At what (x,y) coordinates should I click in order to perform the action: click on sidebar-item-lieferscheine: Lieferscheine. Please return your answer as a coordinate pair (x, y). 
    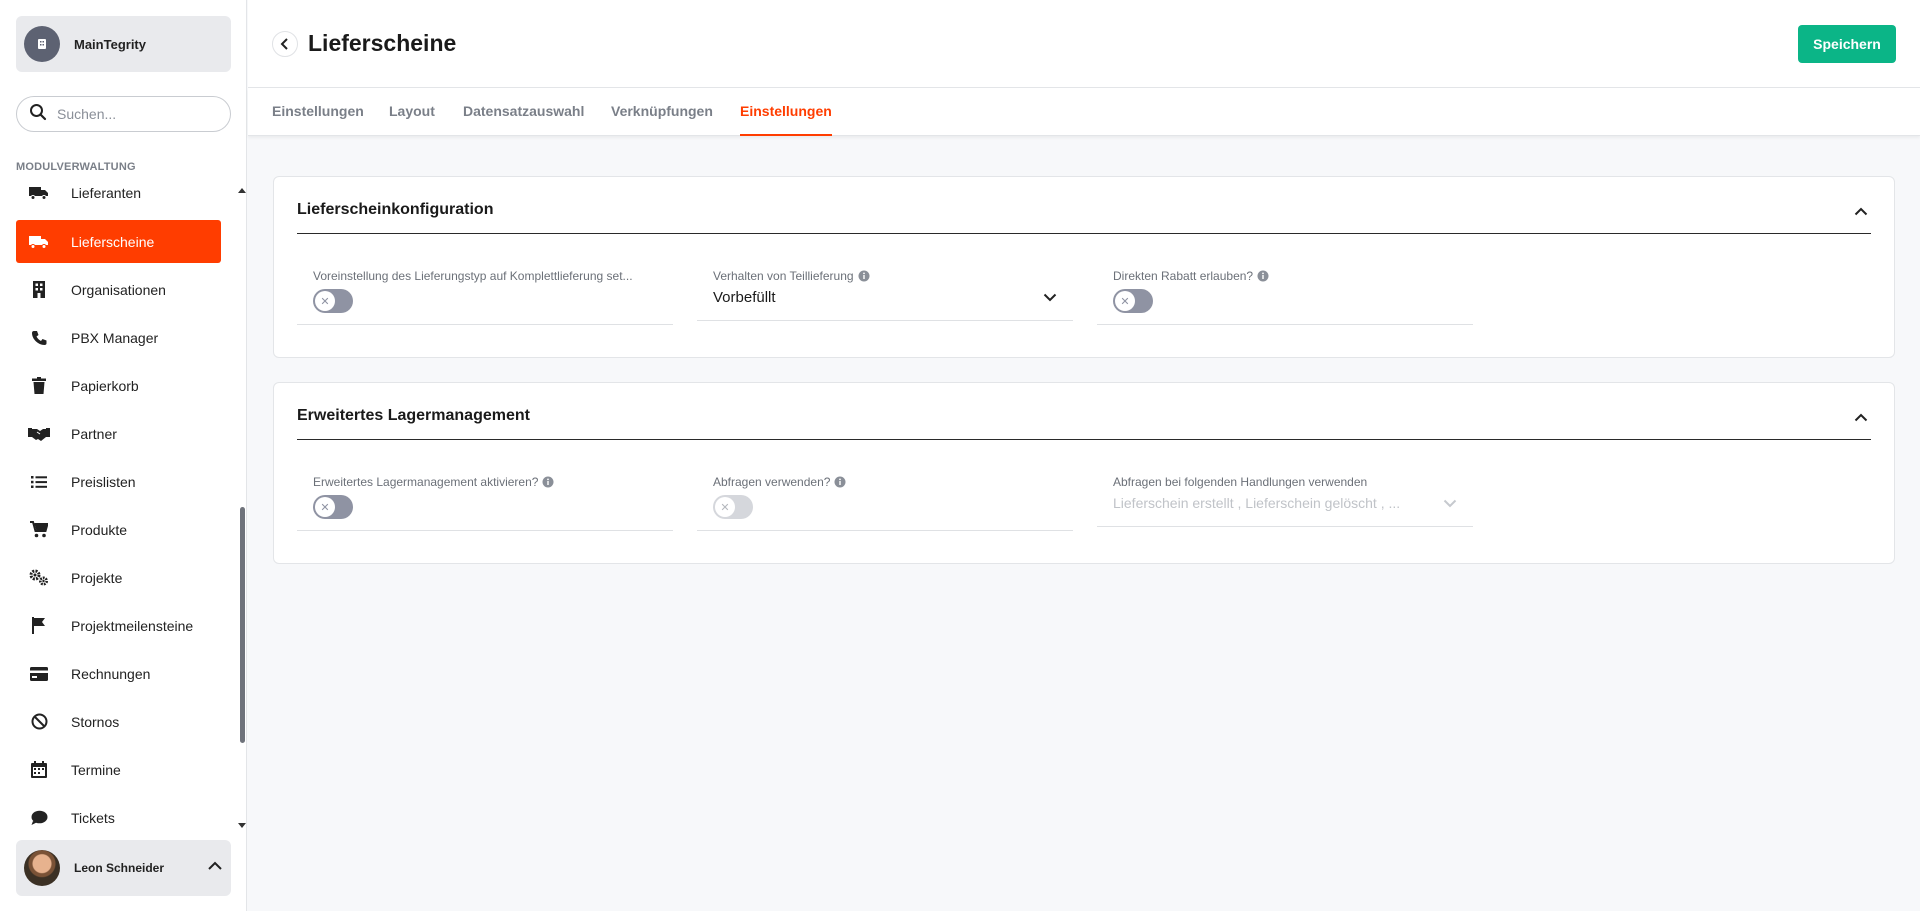
    Looking at the image, I should click on (118, 241).